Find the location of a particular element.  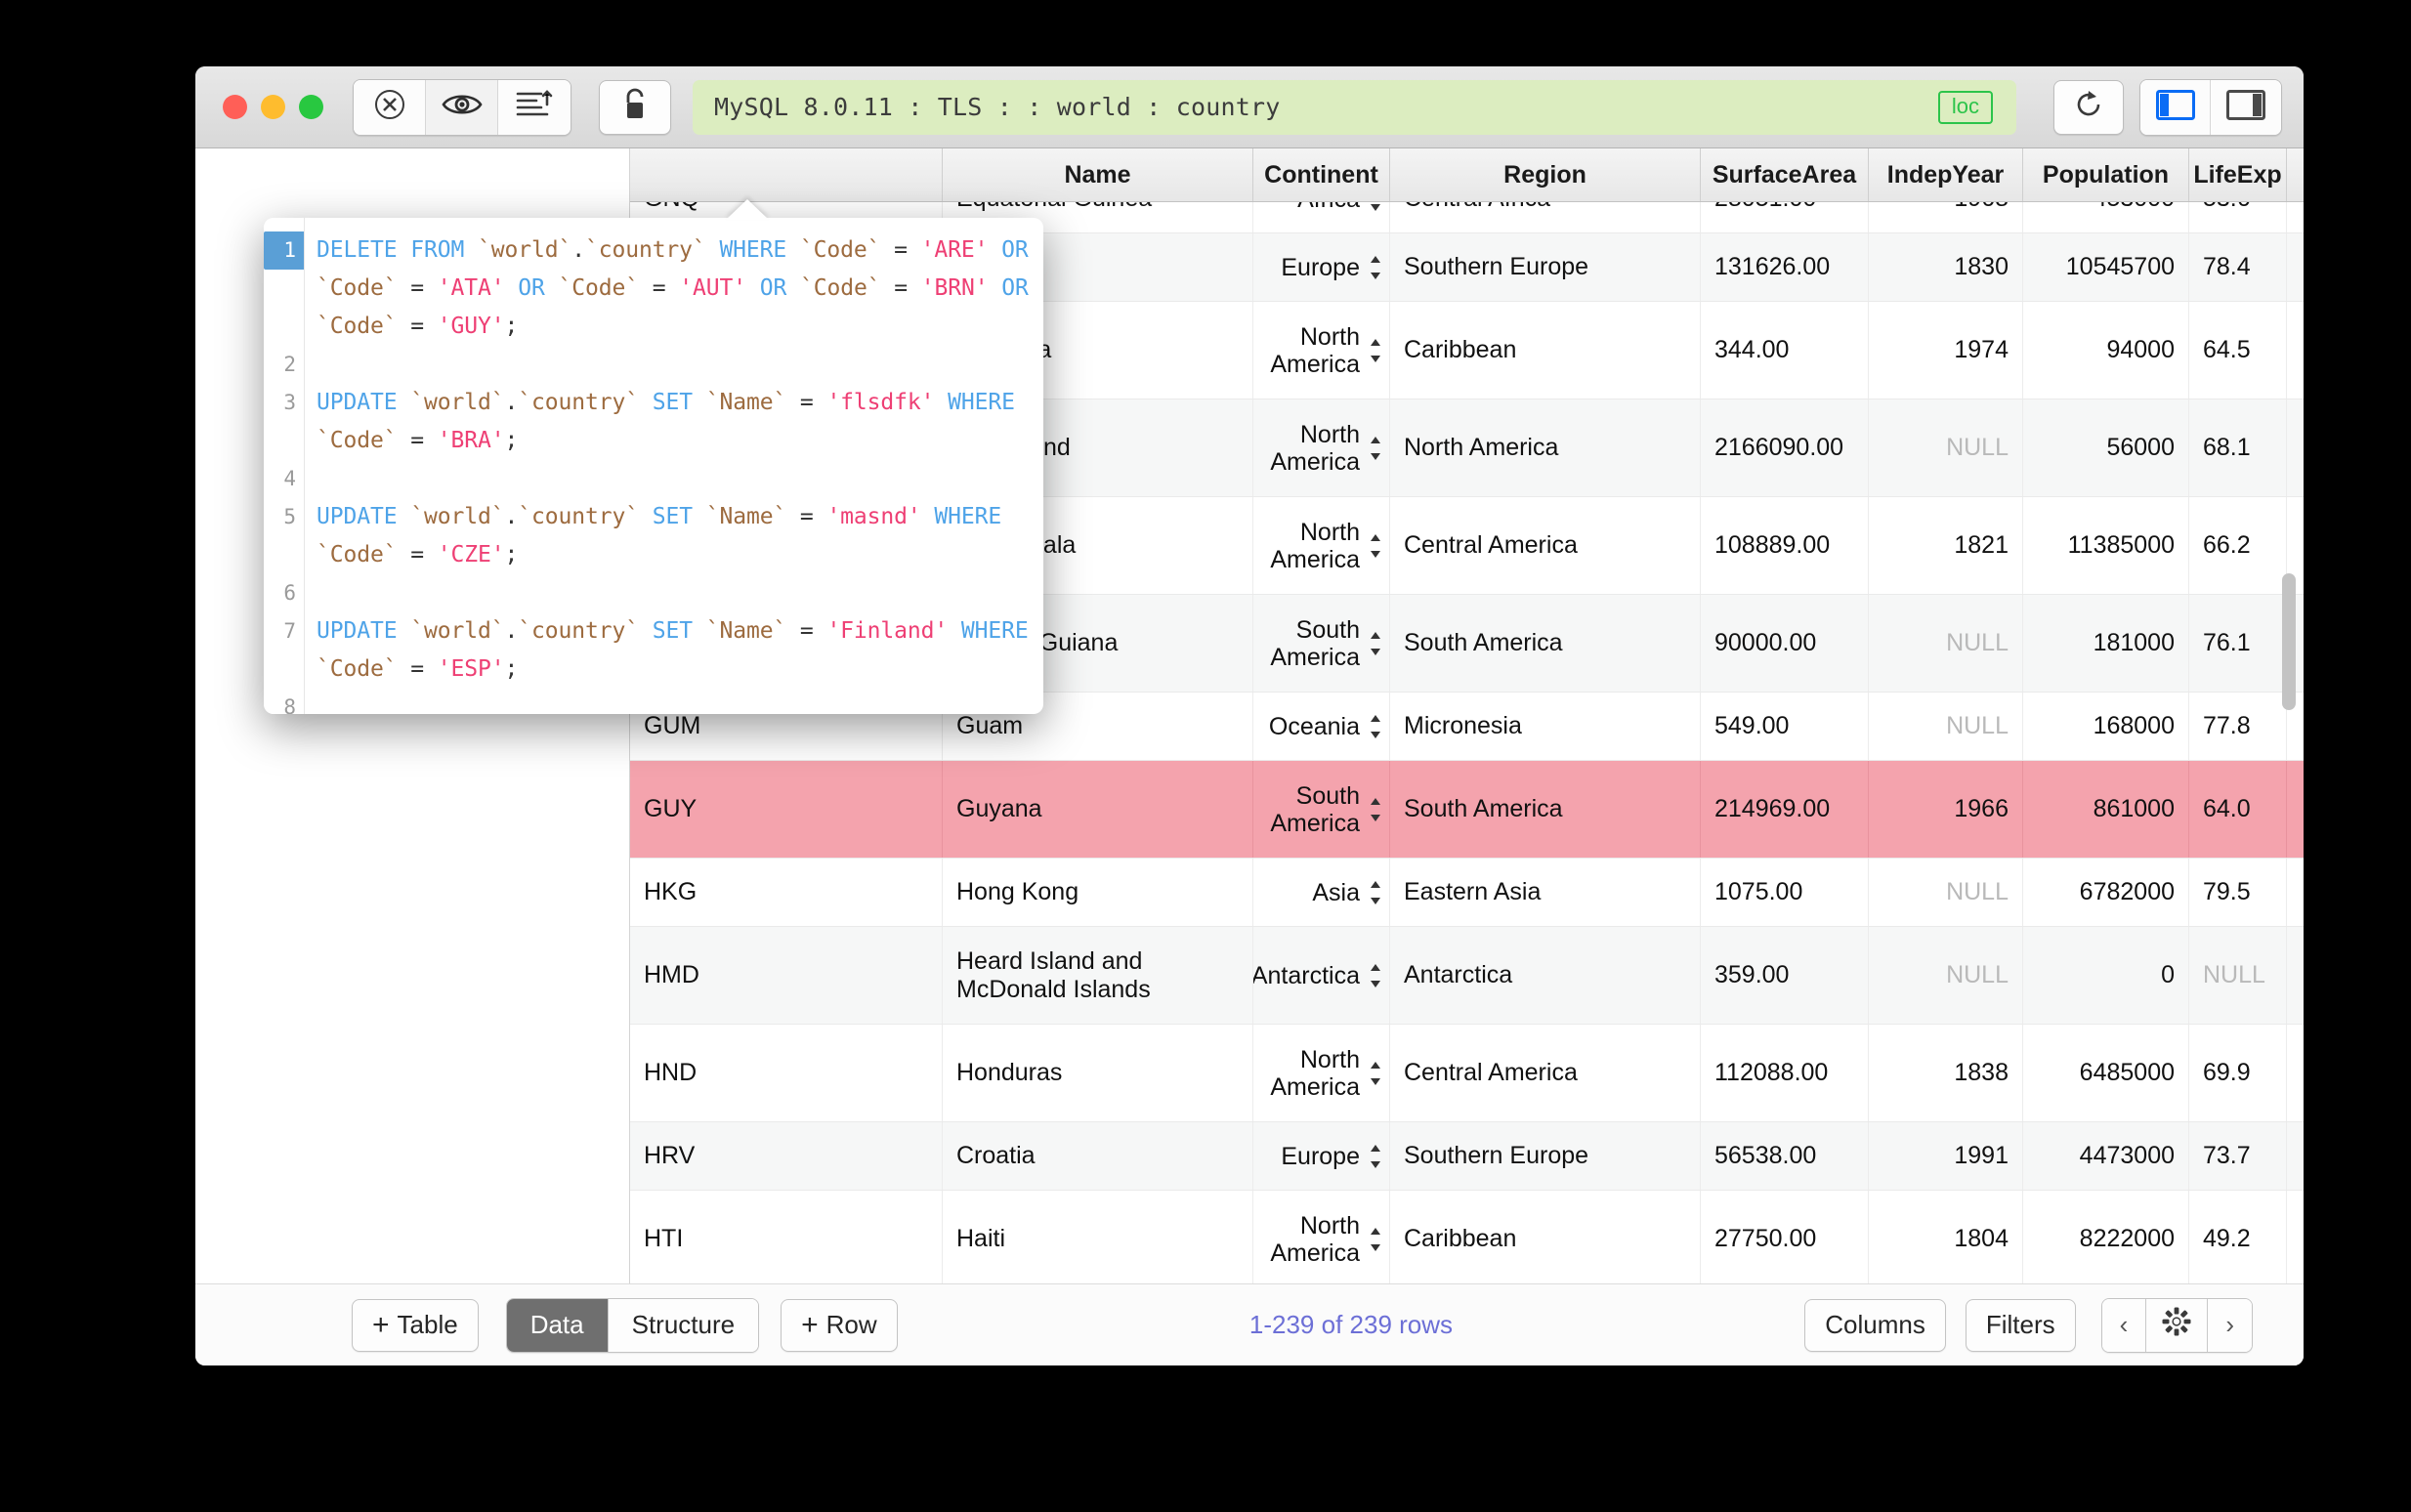

left-sidebar-toggle is located at coordinates (2175, 107).